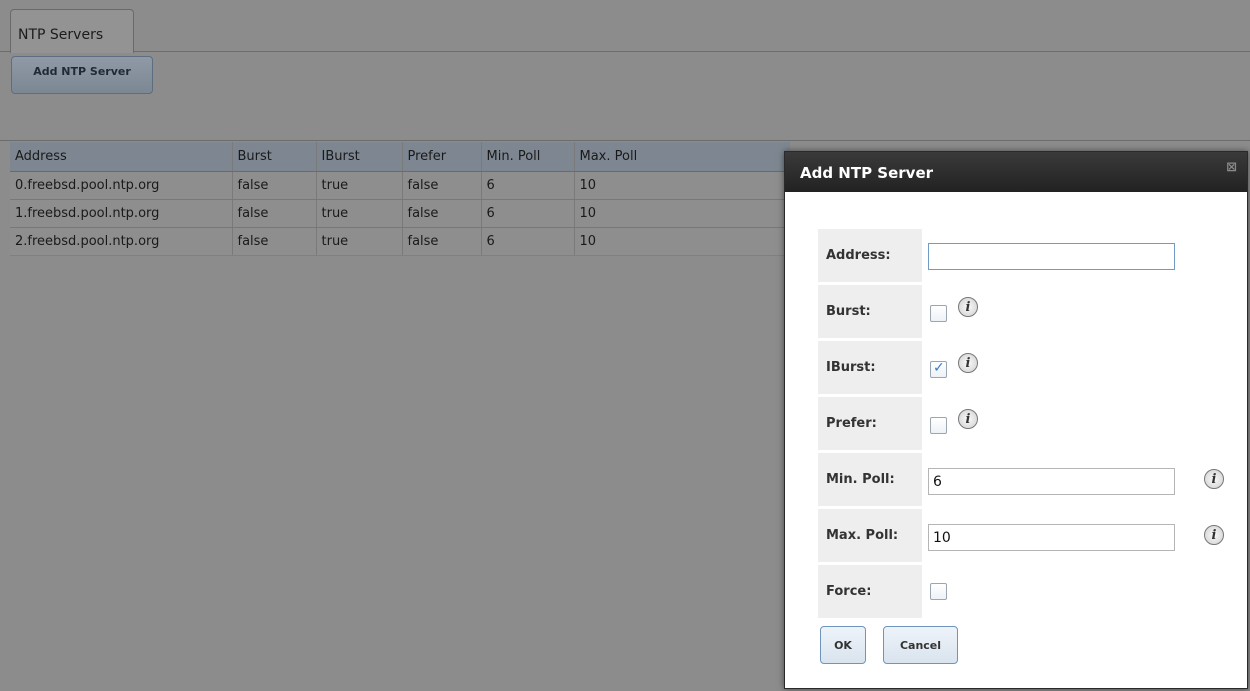 This screenshot has width=1250, height=691. What do you see at coordinates (870, 311) in the screenshot?
I see `burst-label: Burst:` at bounding box center [870, 311].